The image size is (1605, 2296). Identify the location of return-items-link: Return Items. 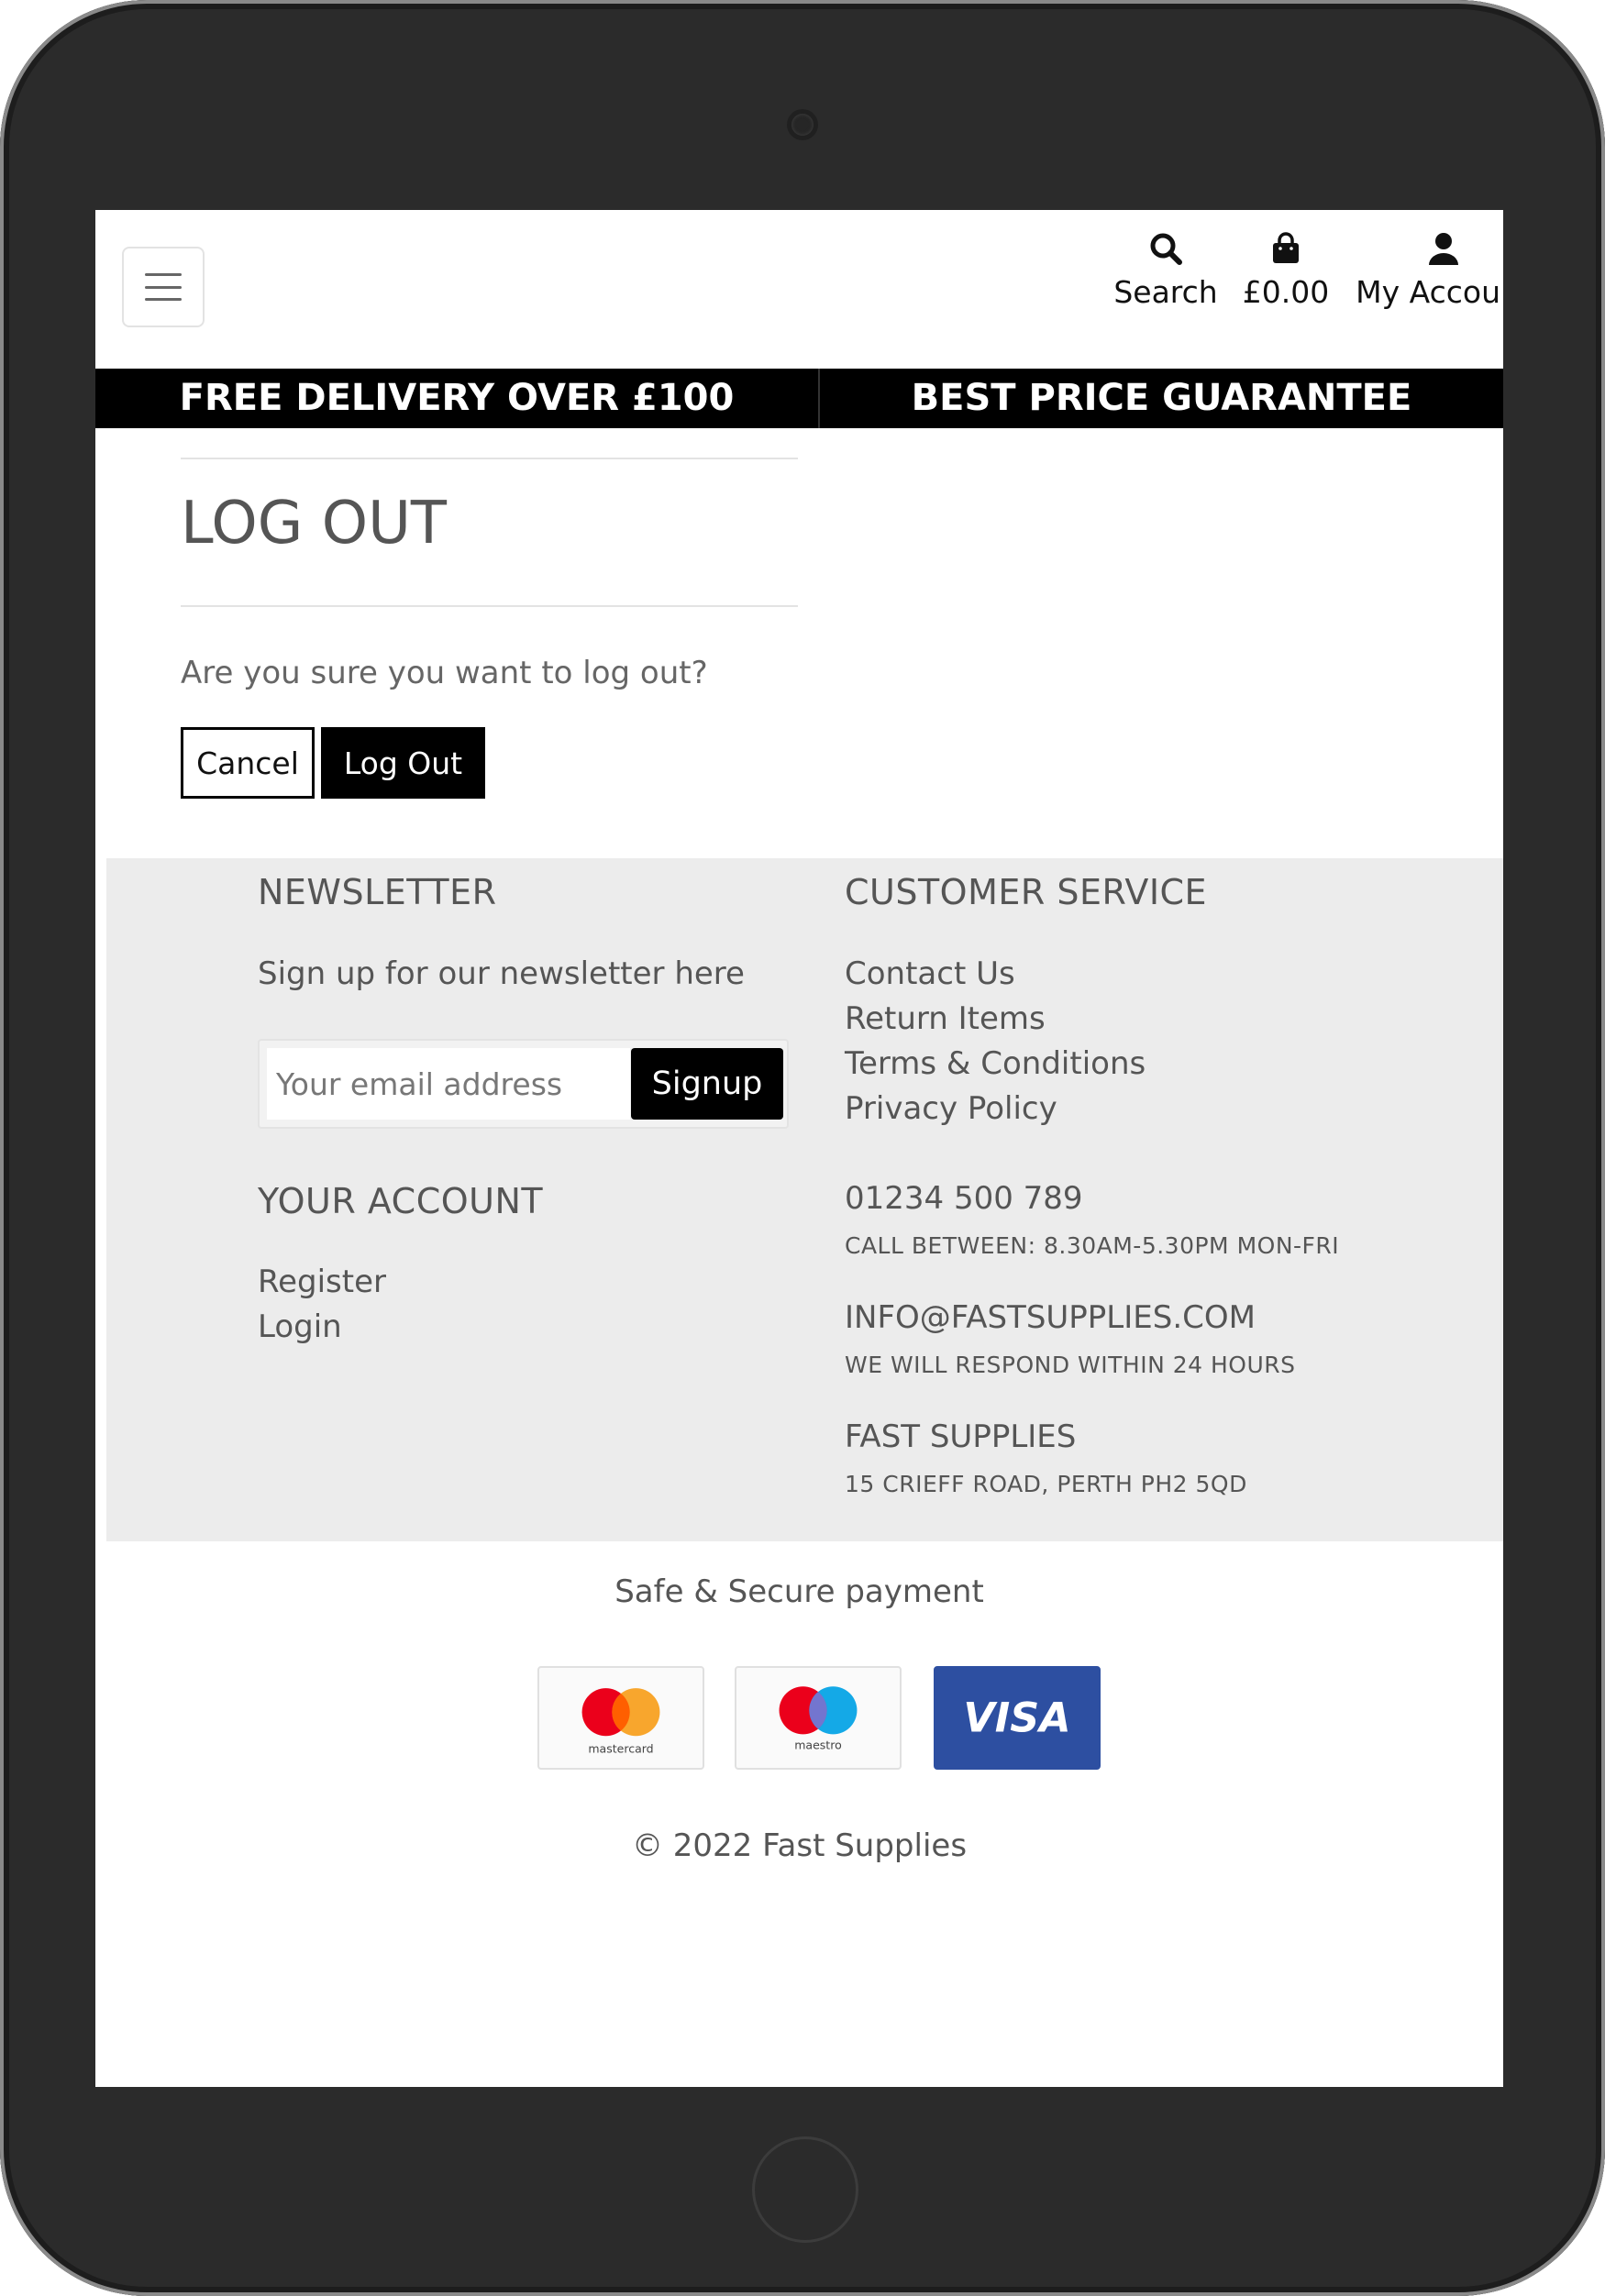
(945, 1018).